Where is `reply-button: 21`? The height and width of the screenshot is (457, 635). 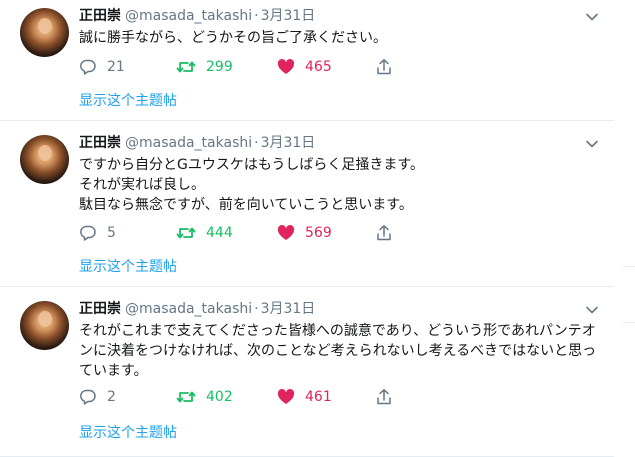
reply-button: 21 is located at coordinates (102, 67).